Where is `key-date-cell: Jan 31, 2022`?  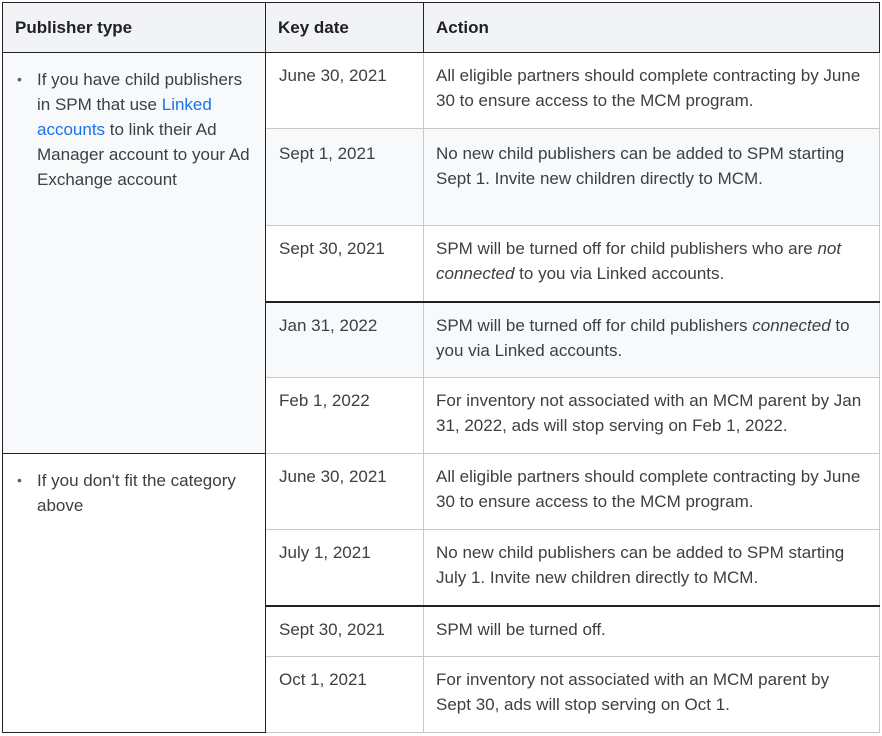 key-date-cell: Jan 31, 2022 is located at coordinates (344, 339).